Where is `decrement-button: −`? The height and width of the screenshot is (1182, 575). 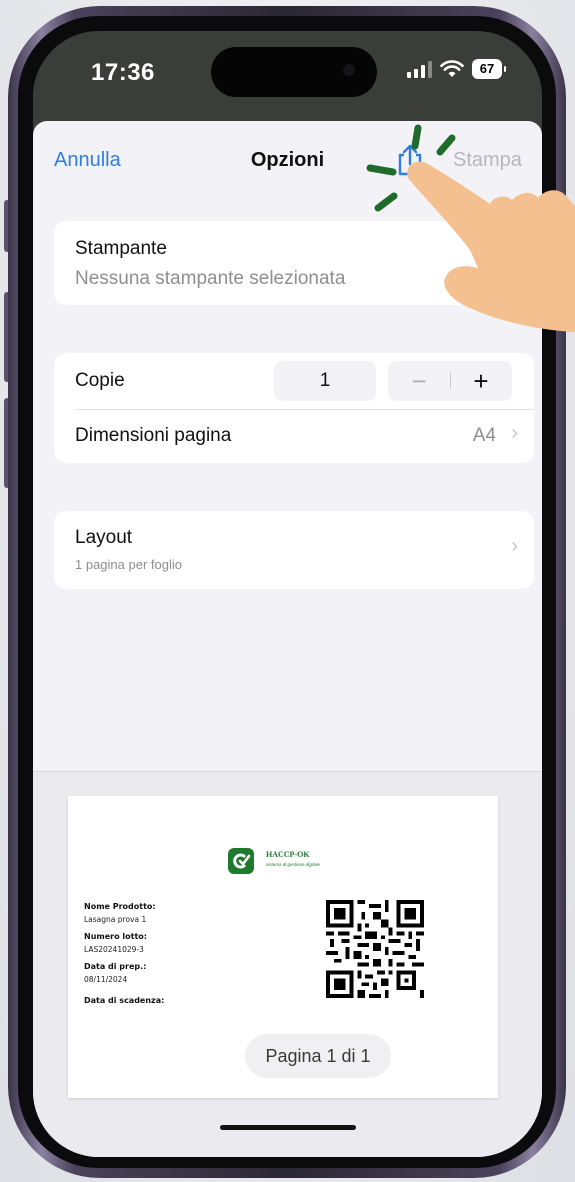 decrement-button: − is located at coordinates (419, 381).